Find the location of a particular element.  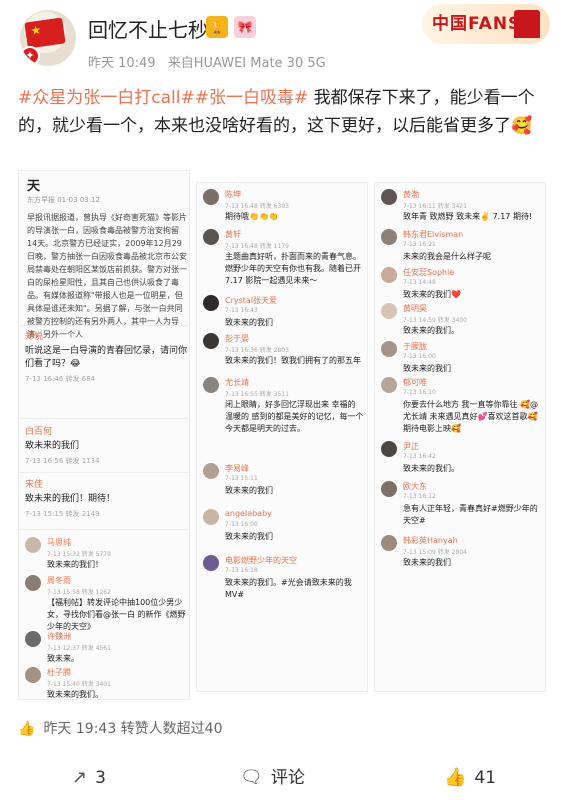

post-time: 昨天 10:49 is located at coordinates (122, 63).